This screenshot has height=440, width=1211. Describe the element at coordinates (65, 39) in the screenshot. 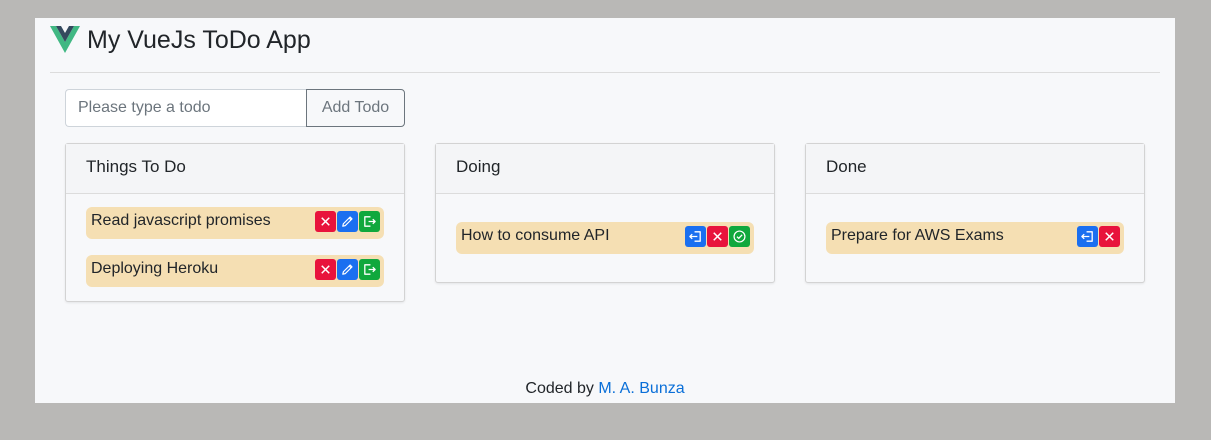

I see `vue-logo-icon` at that location.